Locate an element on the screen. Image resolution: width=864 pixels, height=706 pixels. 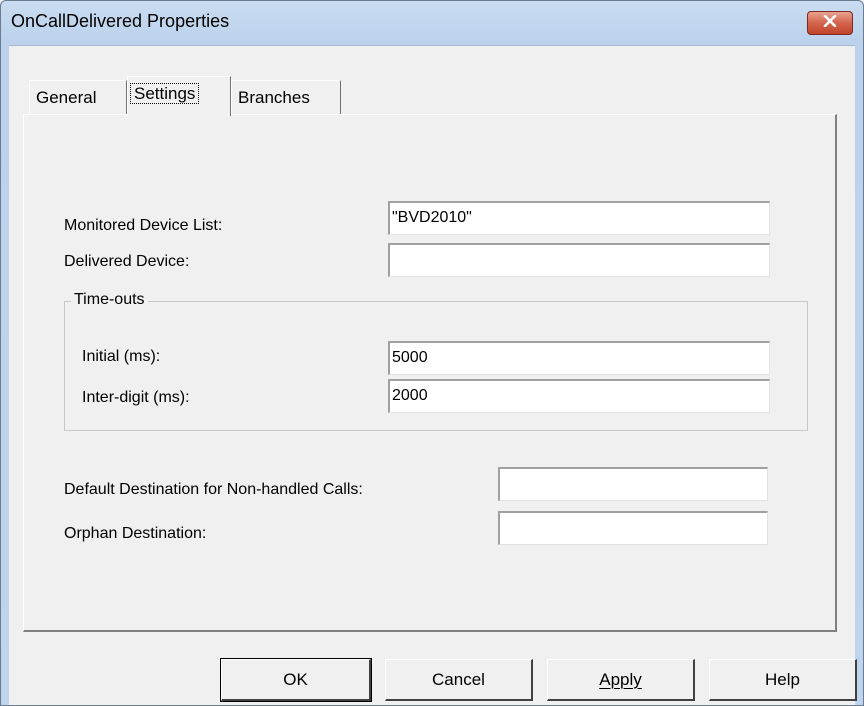
window-title: OnCallDelivered Properties is located at coordinates (120, 21).